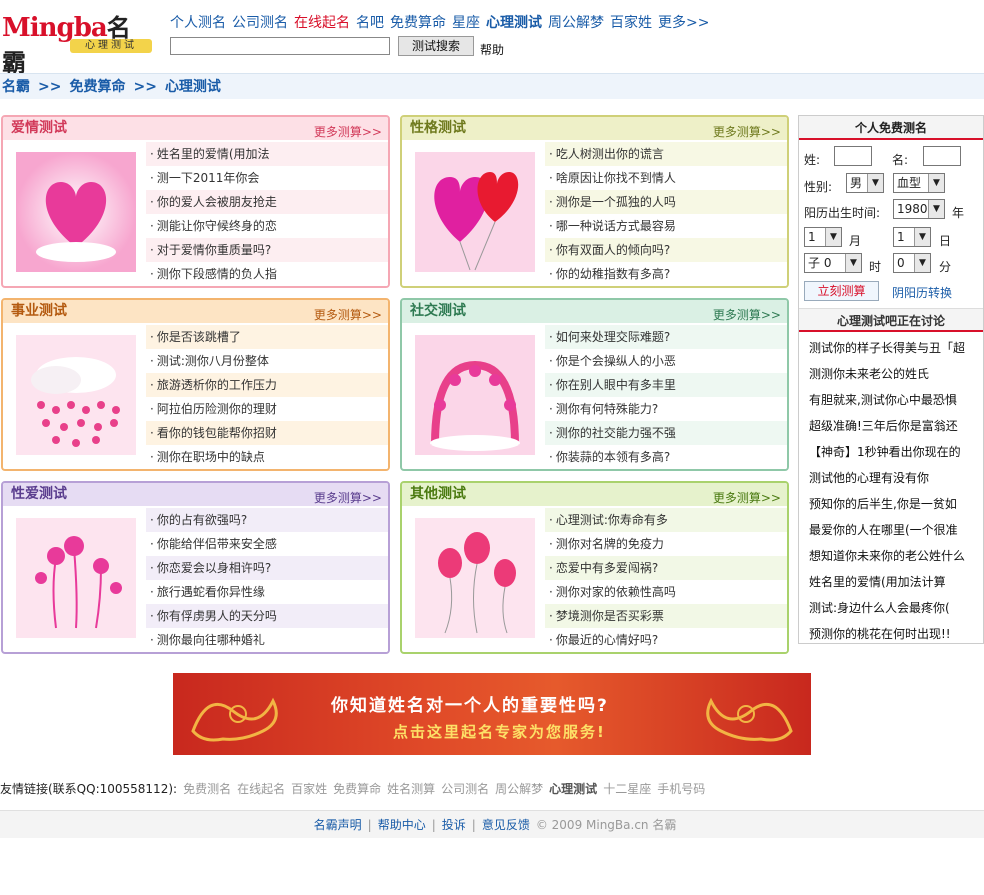  Describe the element at coordinates (919, 209) in the screenshot. I see `year-select: 1980 ▼` at that location.